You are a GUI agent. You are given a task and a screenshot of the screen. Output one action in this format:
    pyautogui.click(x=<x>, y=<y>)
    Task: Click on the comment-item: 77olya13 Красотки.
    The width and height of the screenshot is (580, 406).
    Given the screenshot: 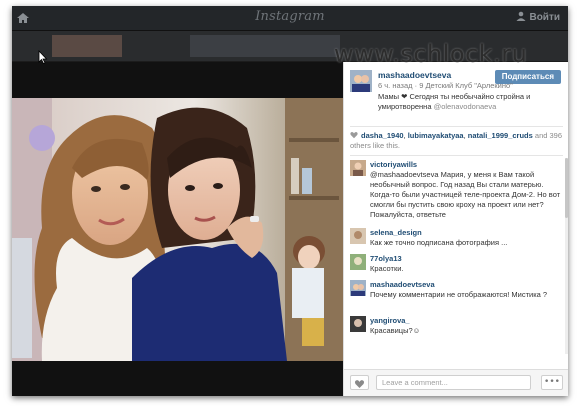 What is the action you would take?
    pyautogui.click(x=457, y=266)
    